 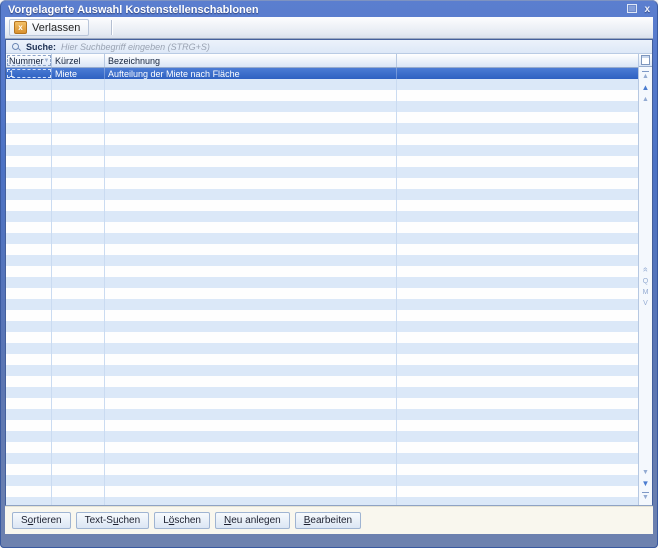 What do you see at coordinates (78, 60) in the screenshot?
I see `column-header-kuerzel: Kürzel` at bounding box center [78, 60].